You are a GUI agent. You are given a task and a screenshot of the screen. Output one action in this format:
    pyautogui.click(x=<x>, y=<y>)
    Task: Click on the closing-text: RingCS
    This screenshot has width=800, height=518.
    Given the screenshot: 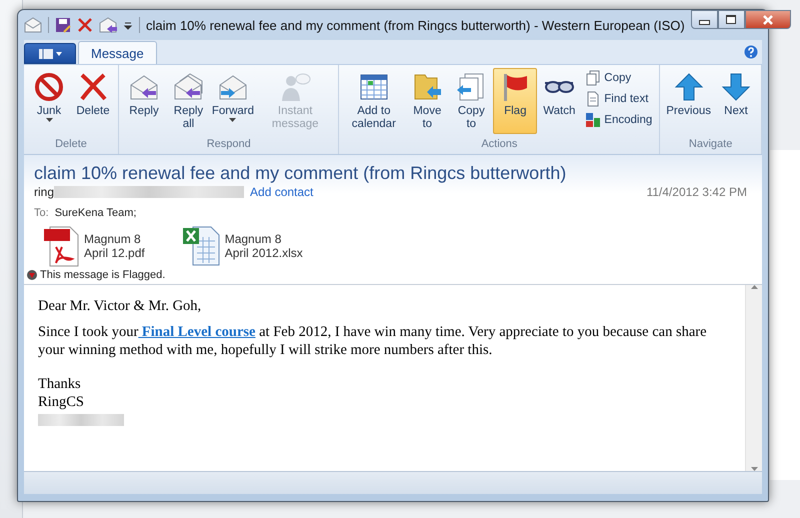 What is the action you would take?
    pyautogui.click(x=61, y=402)
    